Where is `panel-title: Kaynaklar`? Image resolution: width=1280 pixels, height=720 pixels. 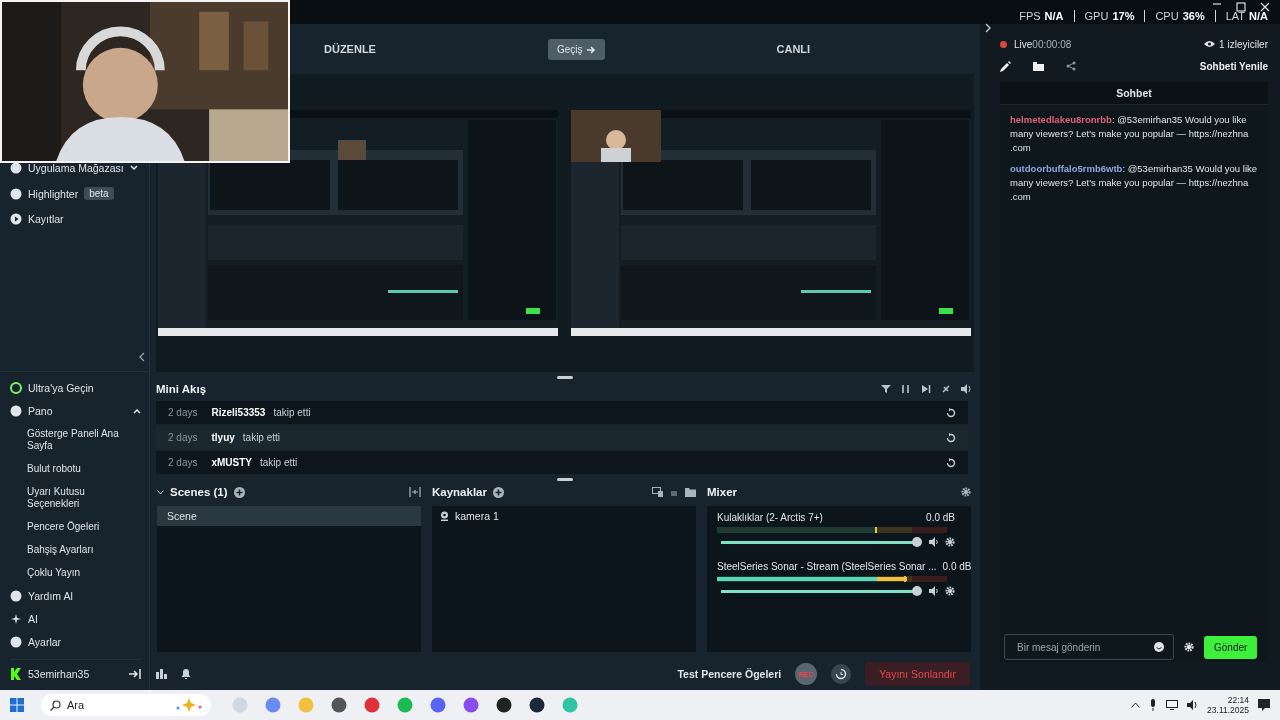
panel-title: Kaynaklar is located at coordinates (459, 492).